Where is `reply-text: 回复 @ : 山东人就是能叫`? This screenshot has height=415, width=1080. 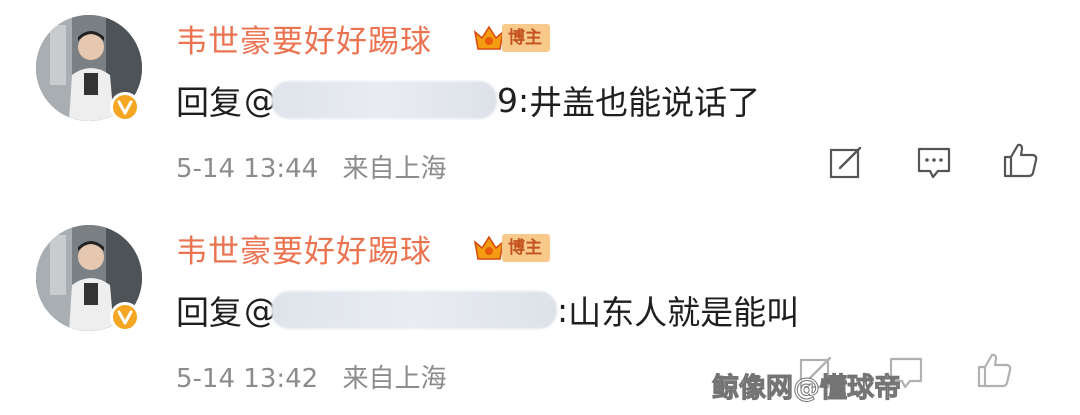 reply-text: 回复 @ : 山东人就是能叫 is located at coordinates (487, 310).